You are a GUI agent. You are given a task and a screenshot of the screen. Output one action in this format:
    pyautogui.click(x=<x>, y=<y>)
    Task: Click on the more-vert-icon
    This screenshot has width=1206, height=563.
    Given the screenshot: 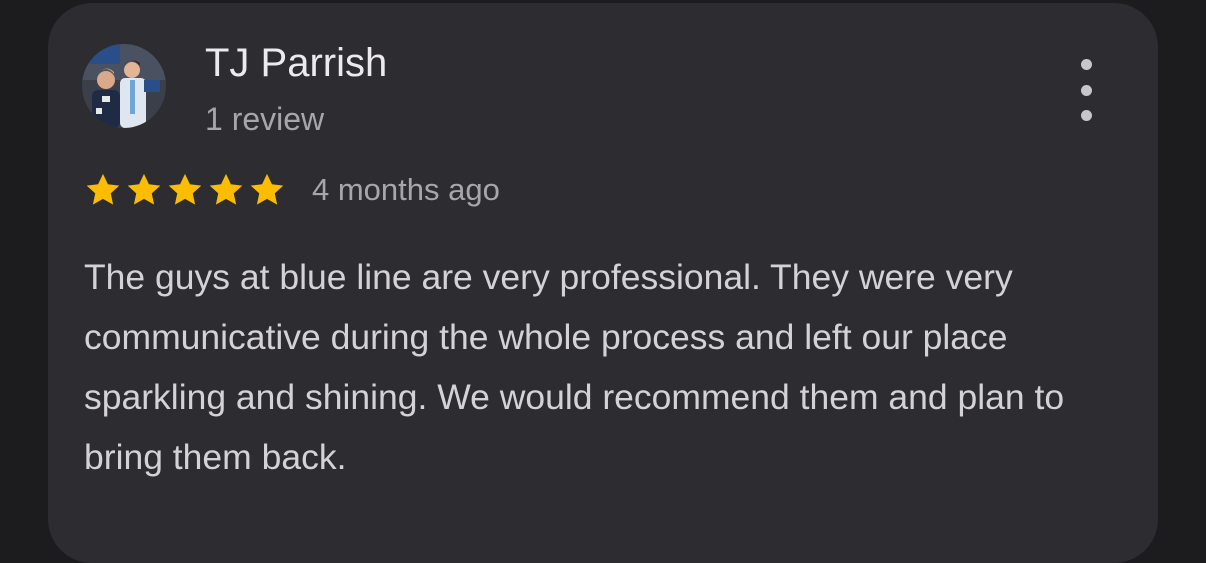 What is the action you would take?
    pyautogui.click(x=1086, y=90)
    